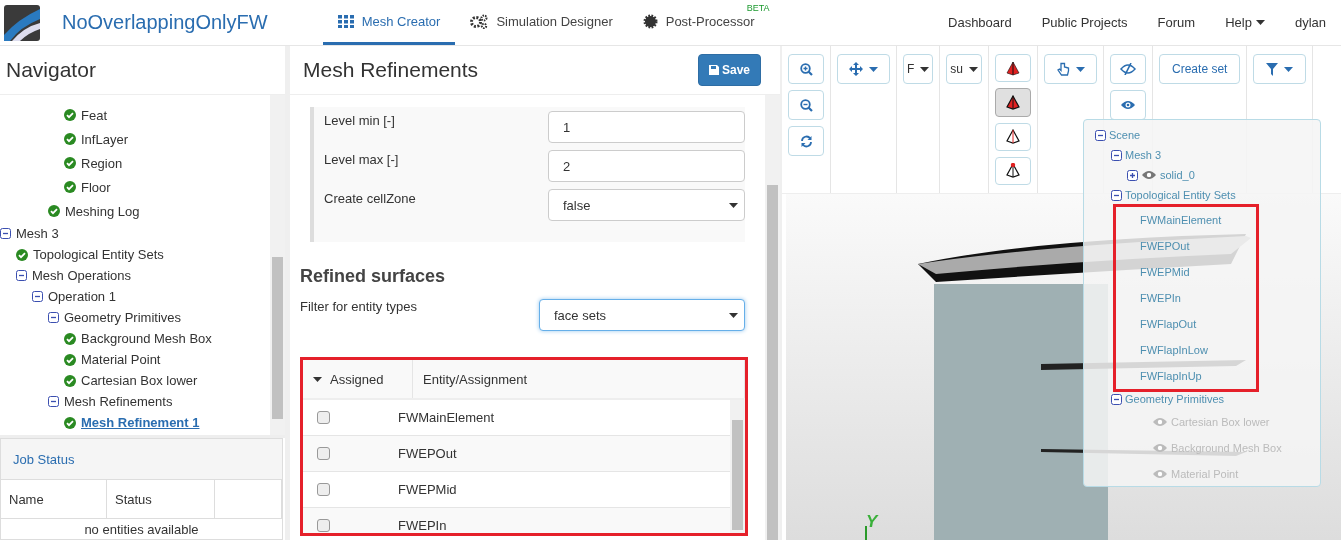 This screenshot has width=1341, height=540. What do you see at coordinates (646, 127) in the screenshot?
I see `input-field: 1` at bounding box center [646, 127].